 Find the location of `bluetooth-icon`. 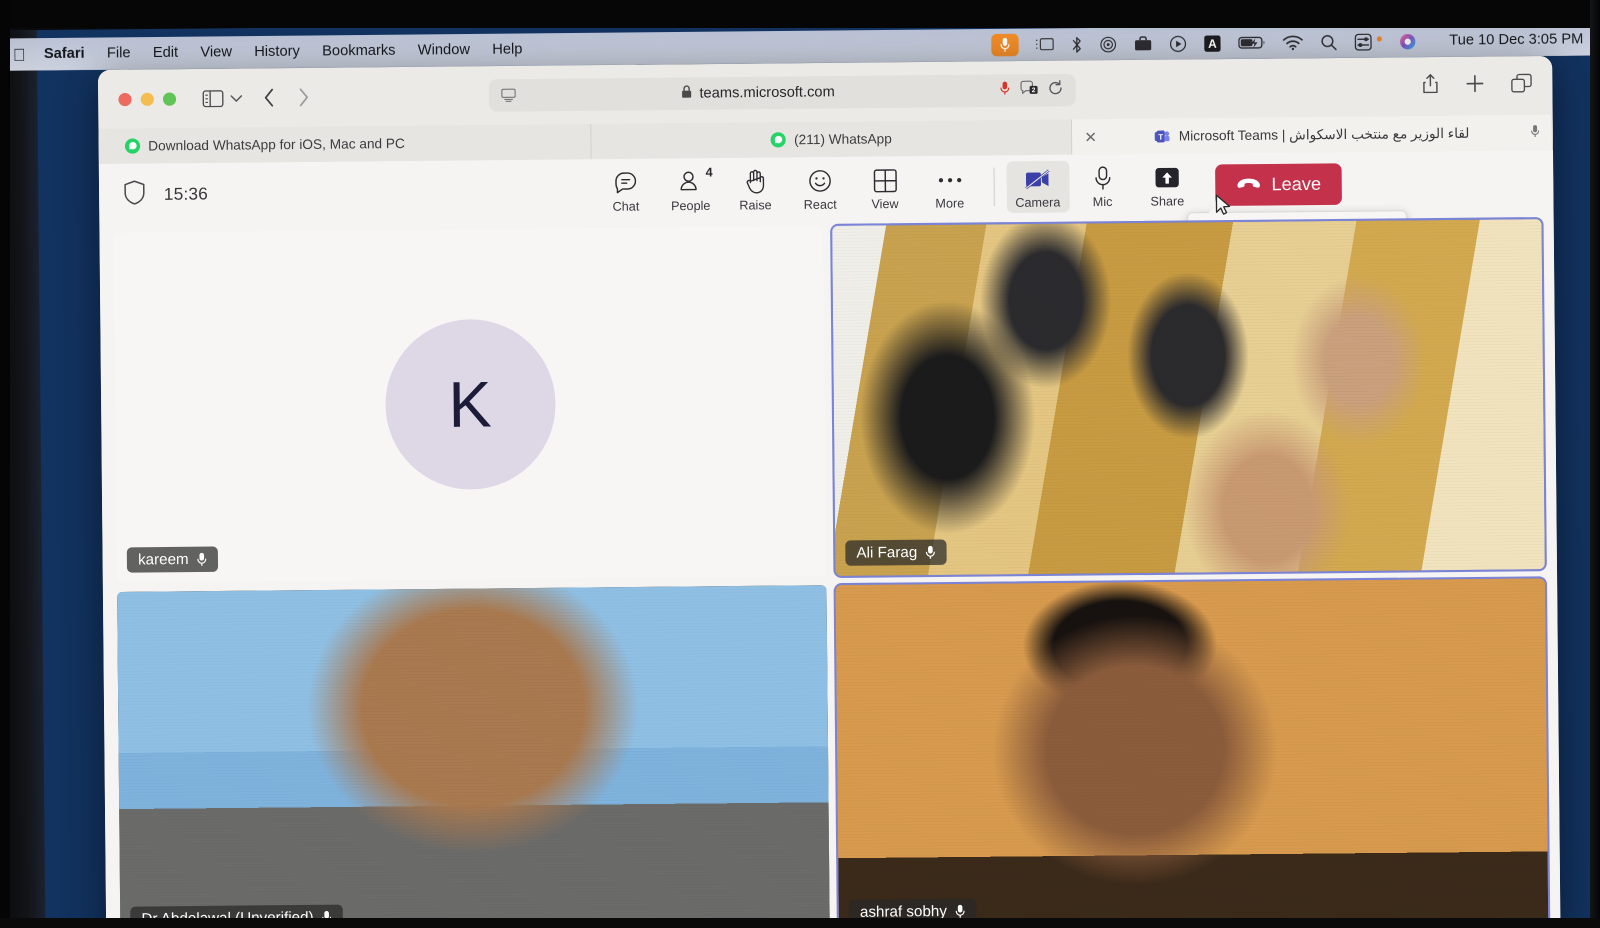

bluetooth-icon is located at coordinates (1076, 44).